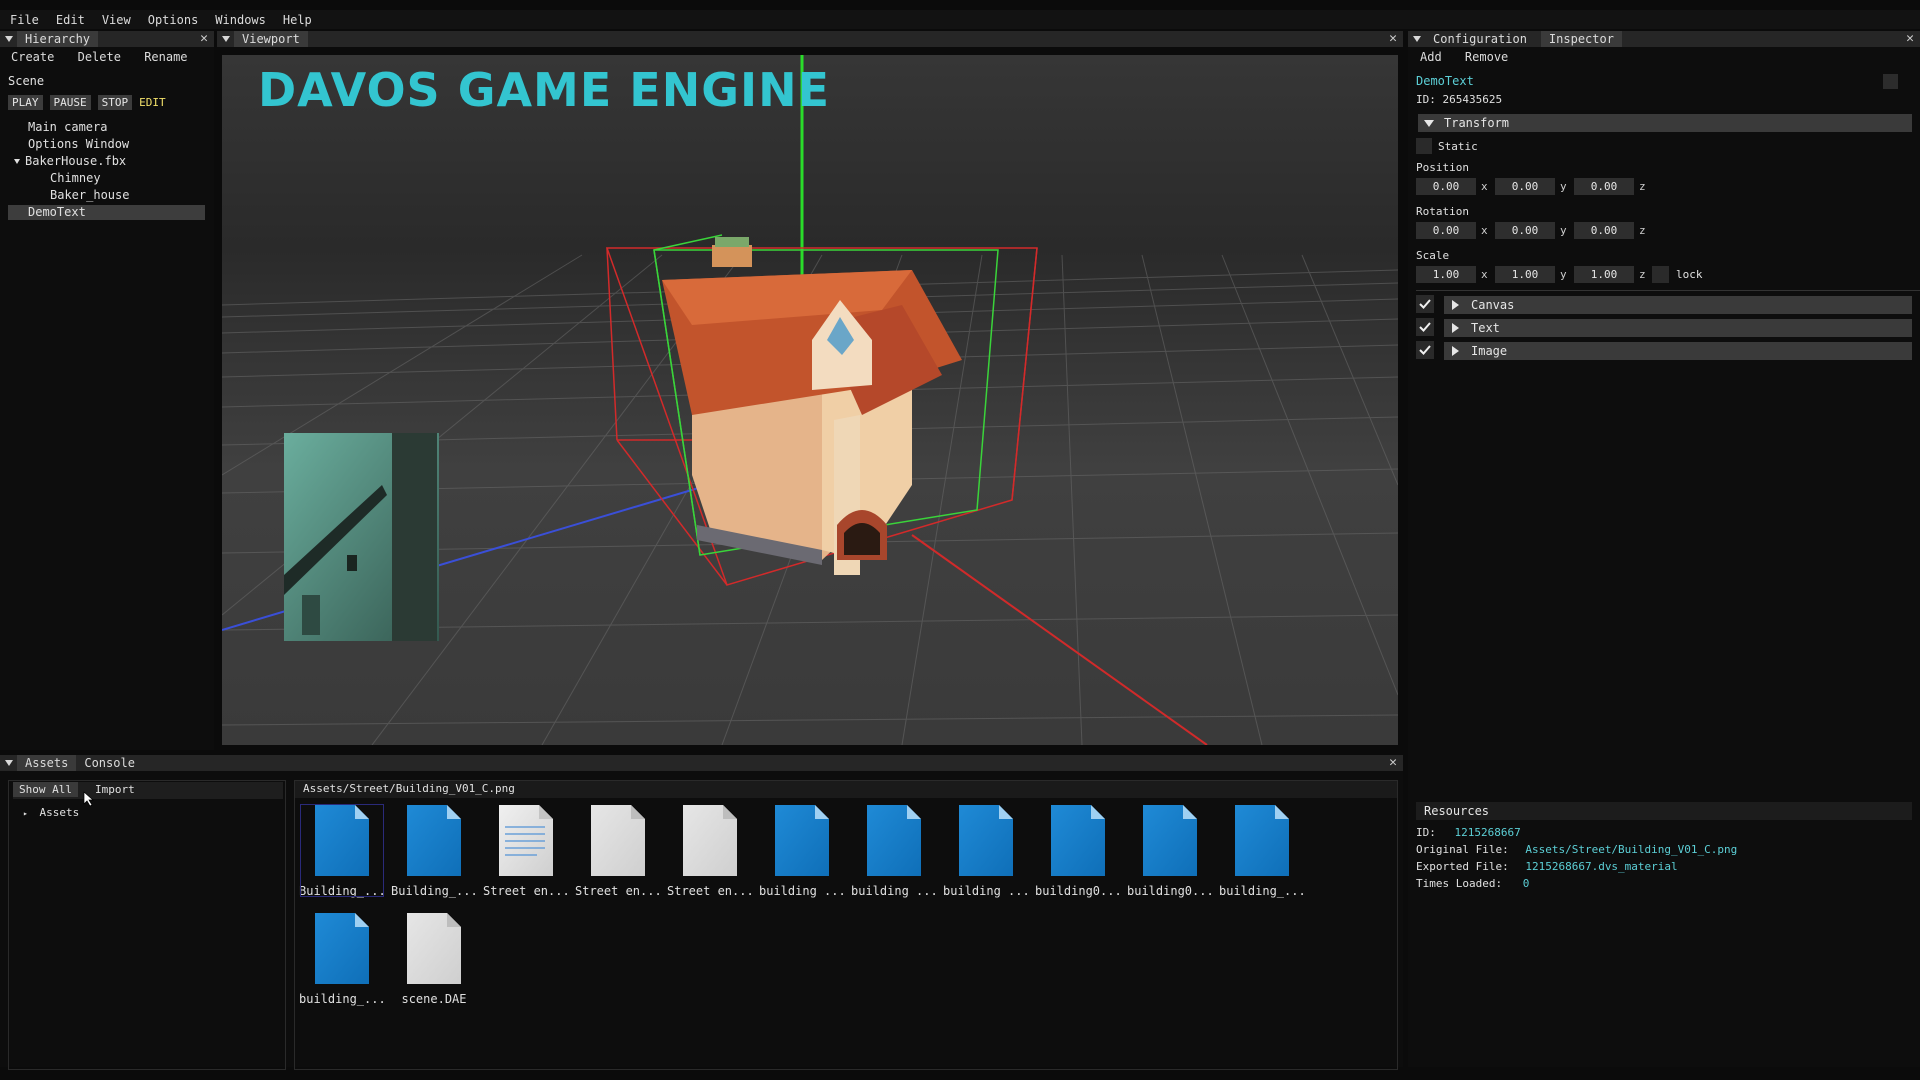 The image size is (1920, 1080). Describe the element at coordinates (701, 763) in the screenshot. I see `assets-header: Assets Console ✕` at that location.